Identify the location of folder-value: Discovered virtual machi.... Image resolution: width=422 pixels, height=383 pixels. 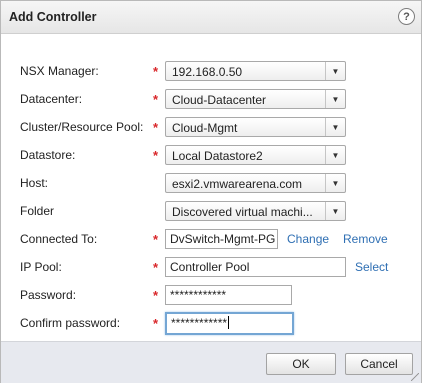
(242, 212).